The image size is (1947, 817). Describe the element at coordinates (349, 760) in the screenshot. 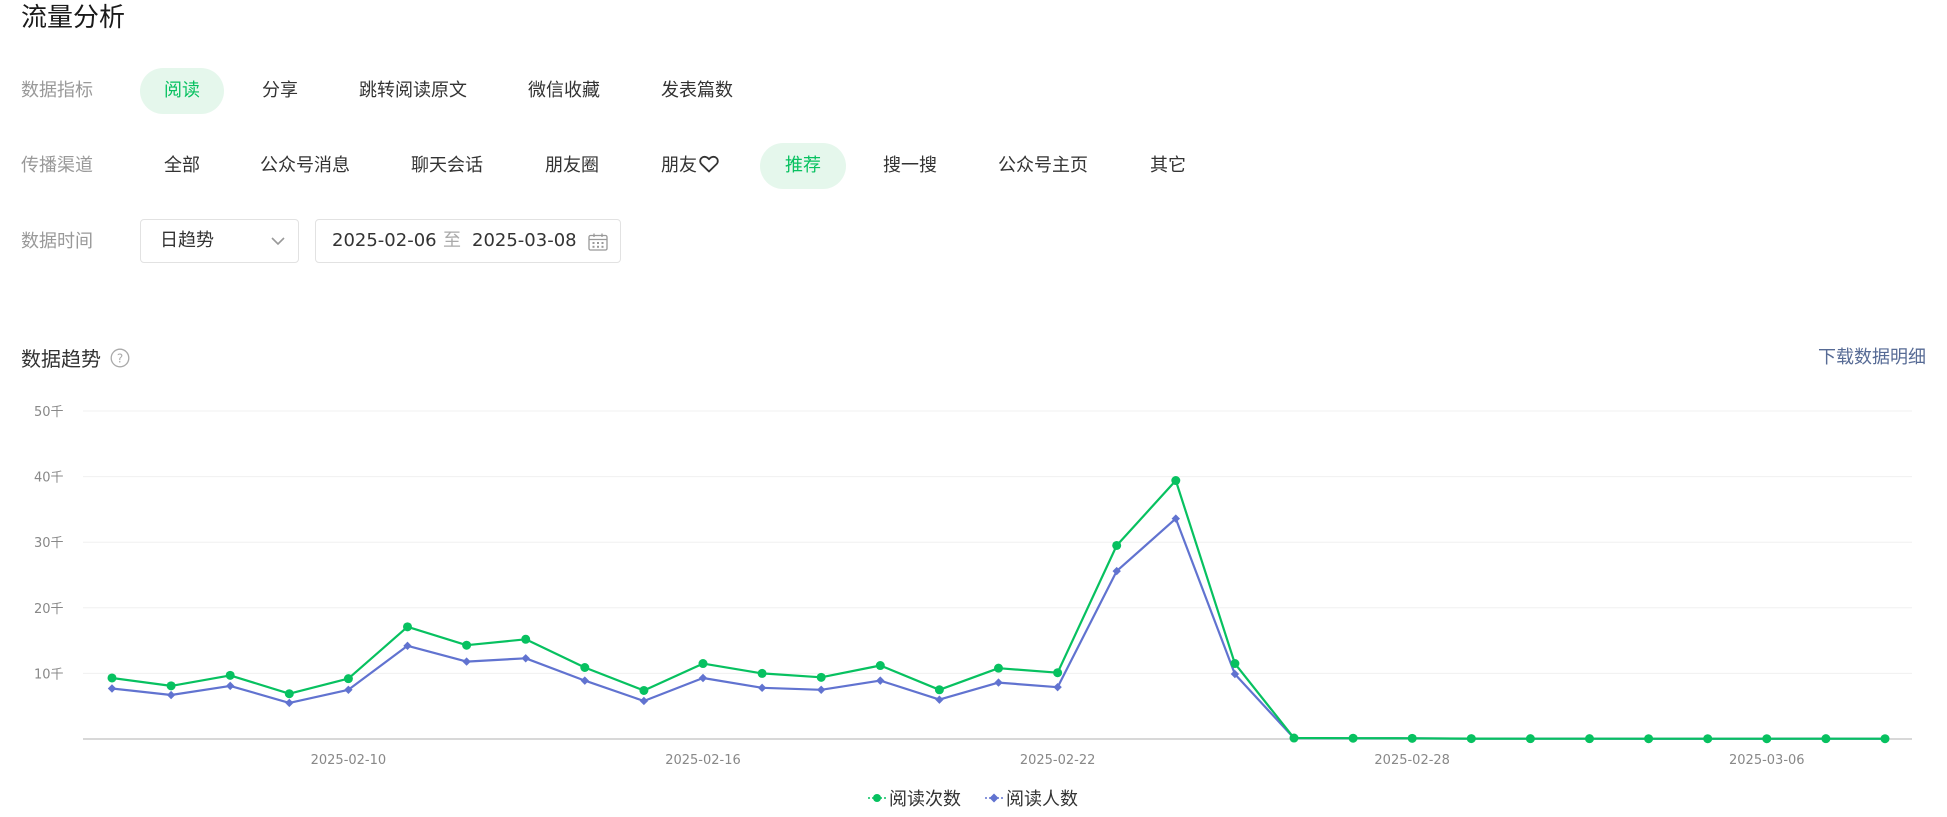

I see `x-tick-label: 2025-02-10` at that location.